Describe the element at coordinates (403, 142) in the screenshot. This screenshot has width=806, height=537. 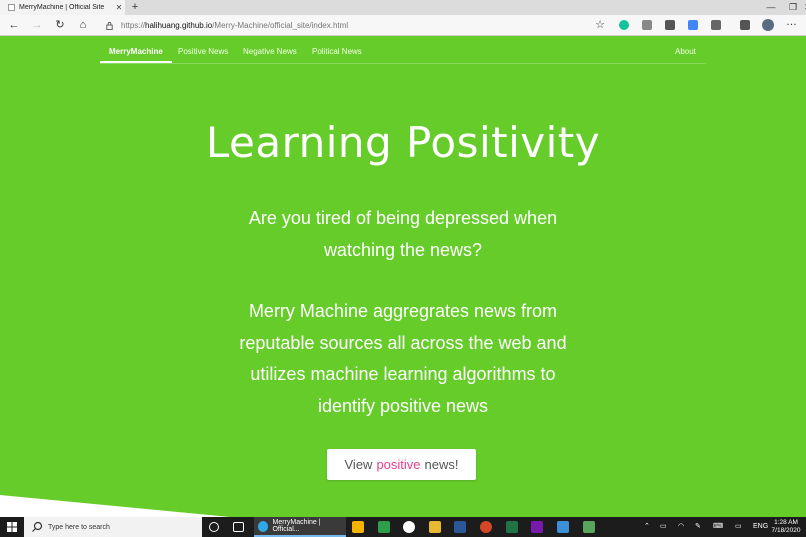
I see `page-title: Learning Positivity` at that location.